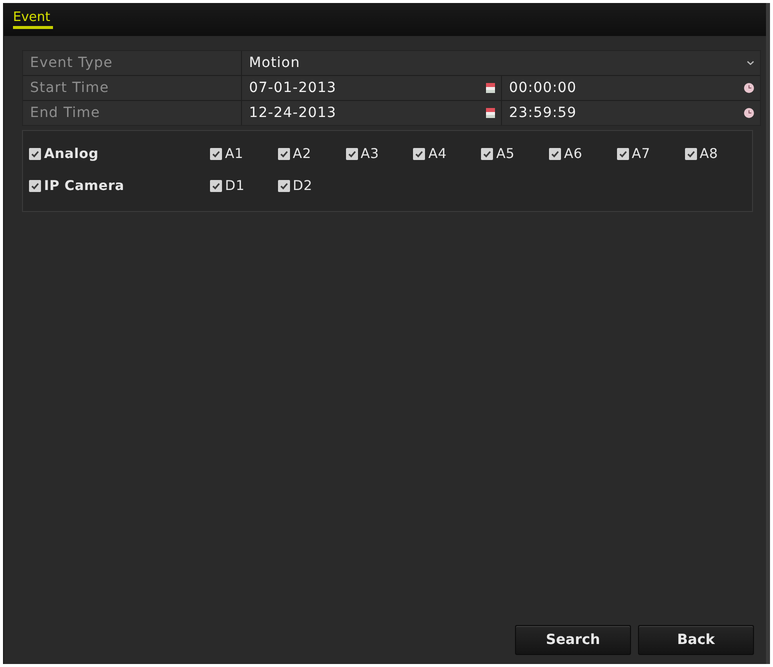  I want to click on date-field: 12-24-2013, so click(372, 113).